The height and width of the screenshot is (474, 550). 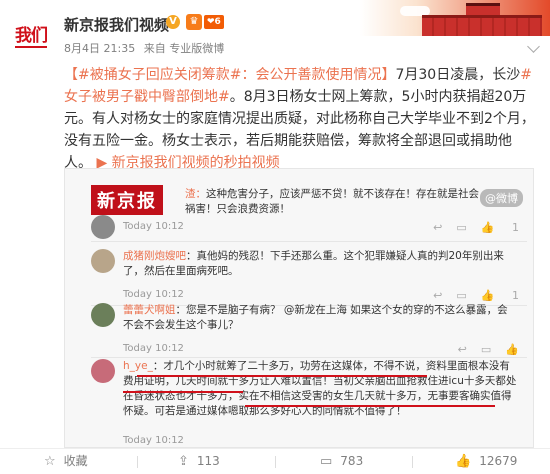 What do you see at coordinates (498, 461) in the screenshot?
I see `like-count: 12679` at bounding box center [498, 461].